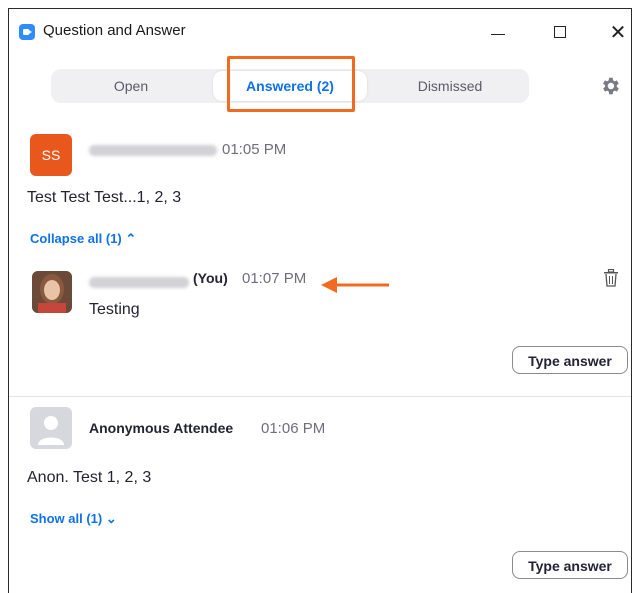 The image size is (640, 593). What do you see at coordinates (114, 30) in the screenshot?
I see `window-title: Question and Answer` at bounding box center [114, 30].